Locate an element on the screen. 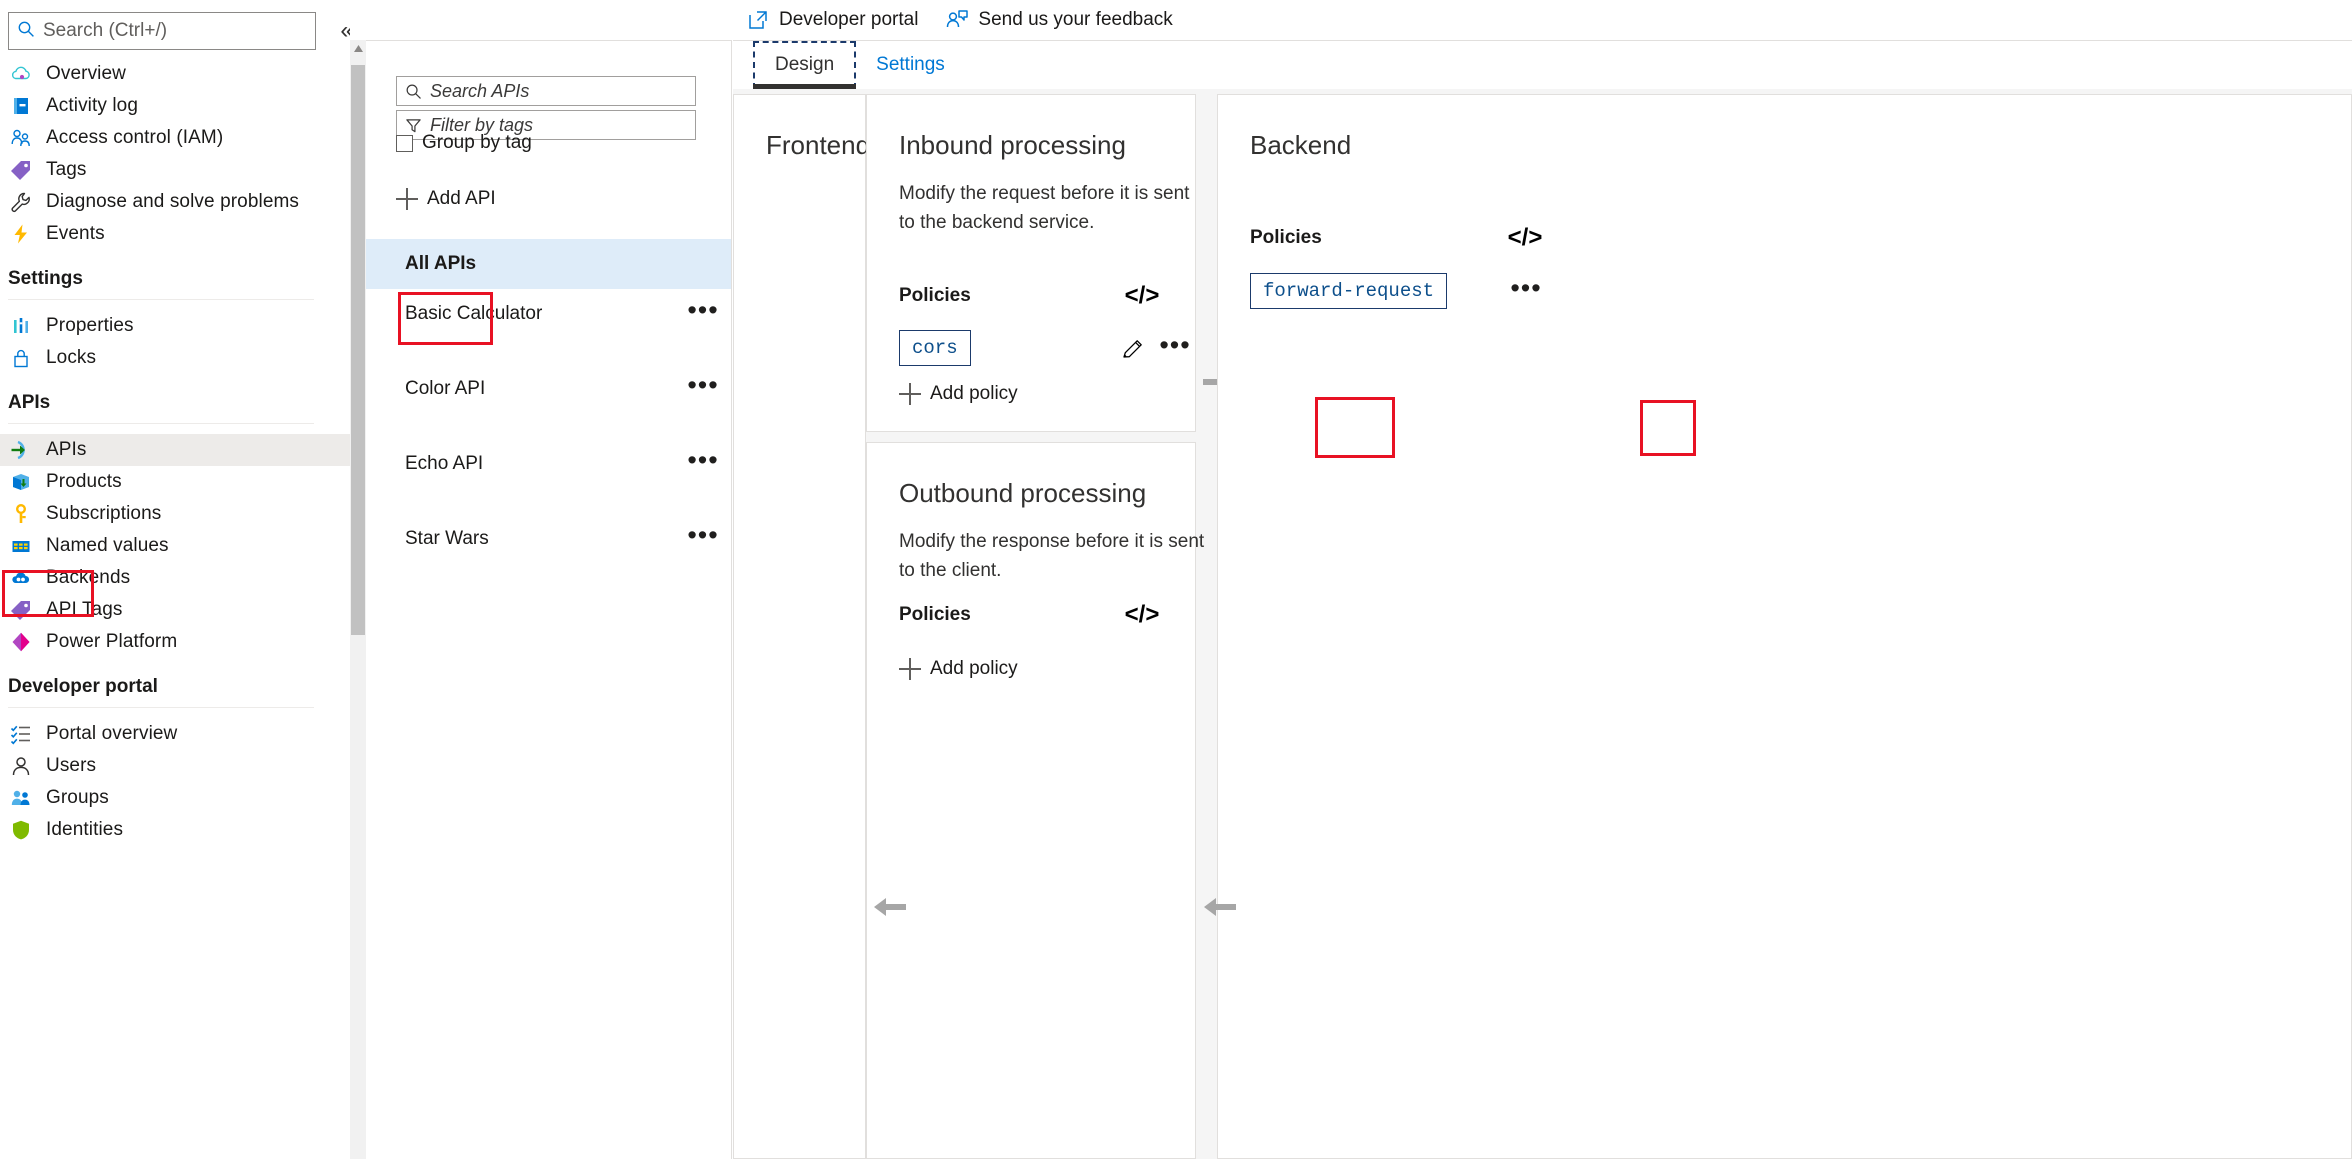 The width and height of the screenshot is (2352, 1159). tab-strip: Design Settings is located at coordinates (859, 65).